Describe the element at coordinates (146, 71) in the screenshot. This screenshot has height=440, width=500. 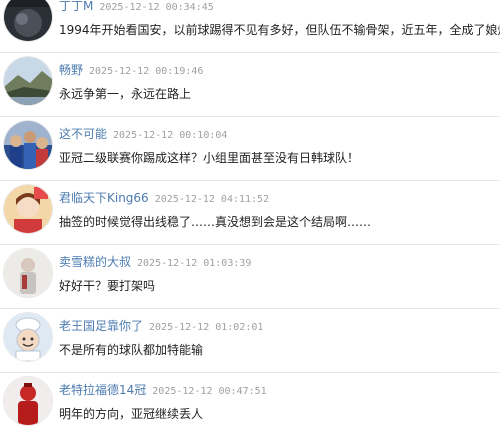
I see `timestamp: 2025-12-12 00:19:46` at that location.